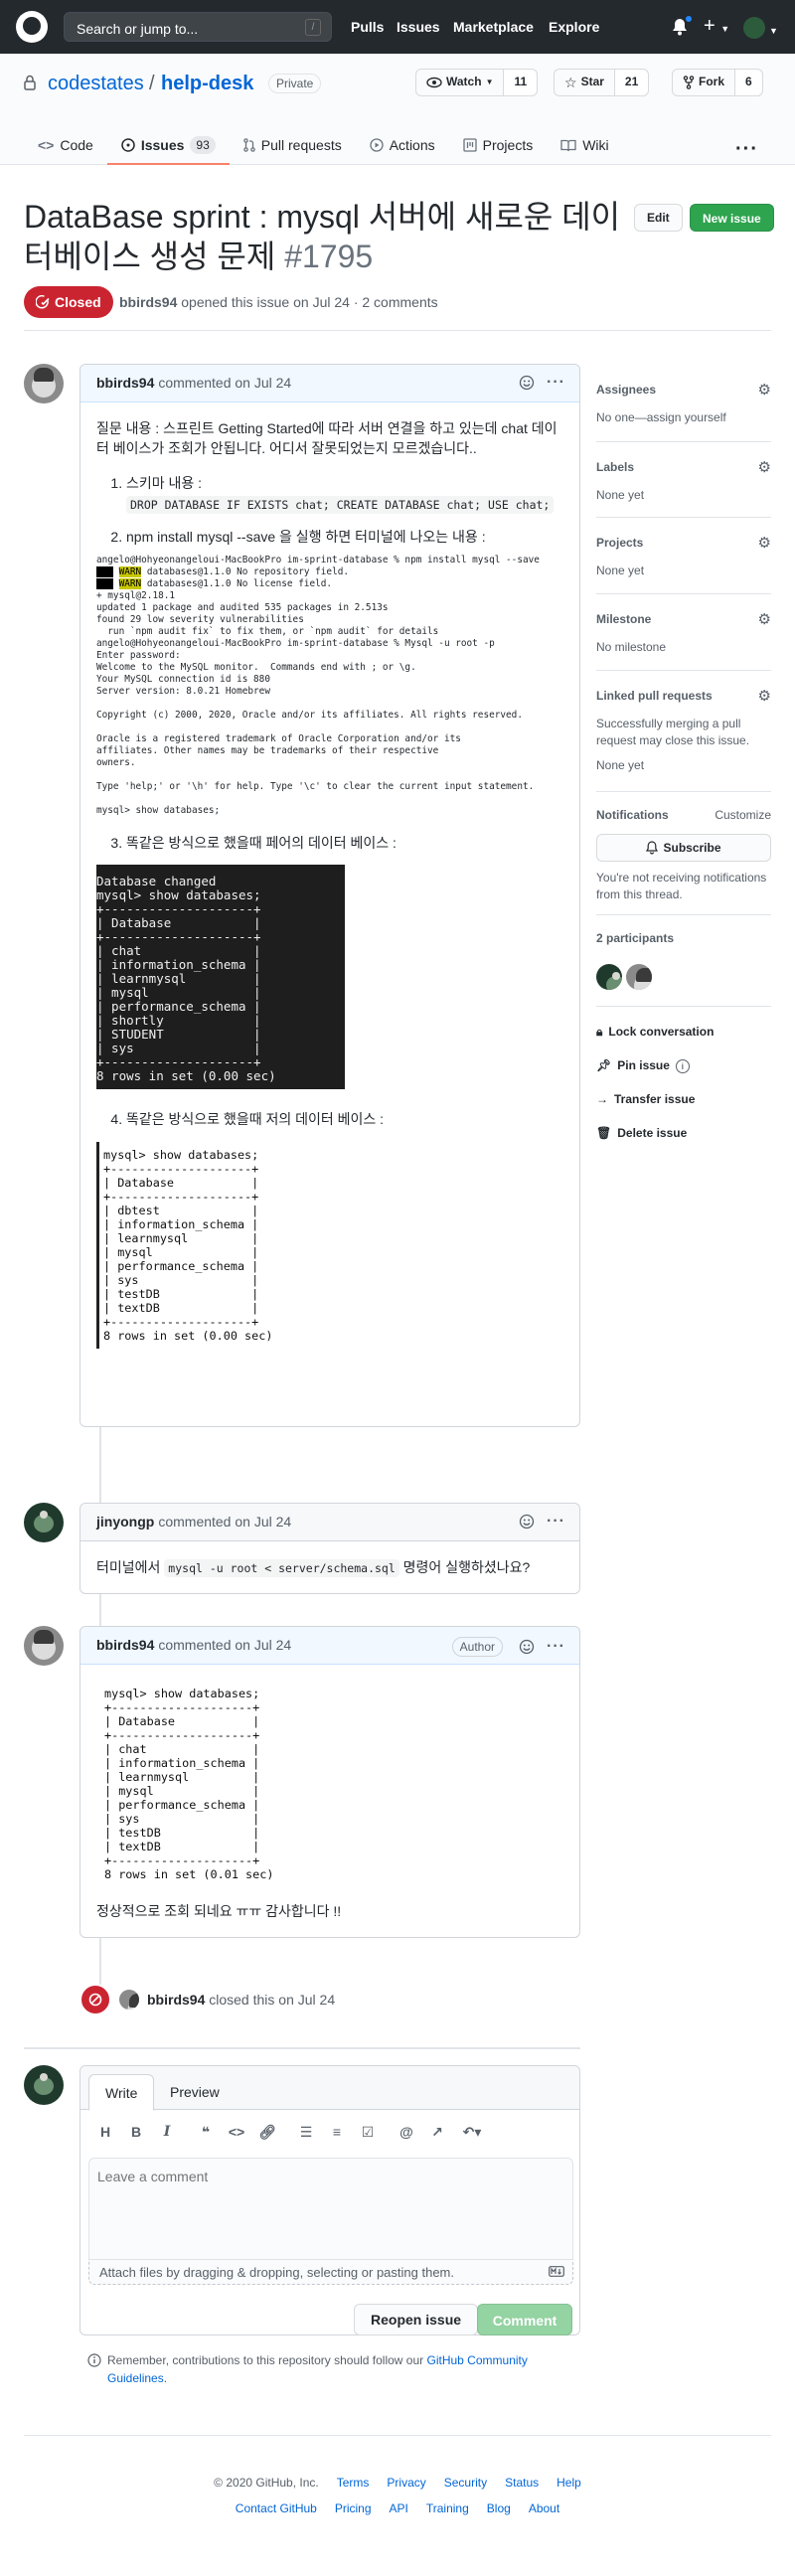 This screenshot has width=795, height=2576. What do you see at coordinates (276, 2508) in the screenshot?
I see `footer-link-contact: Contact GitHub` at bounding box center [276, 2508].